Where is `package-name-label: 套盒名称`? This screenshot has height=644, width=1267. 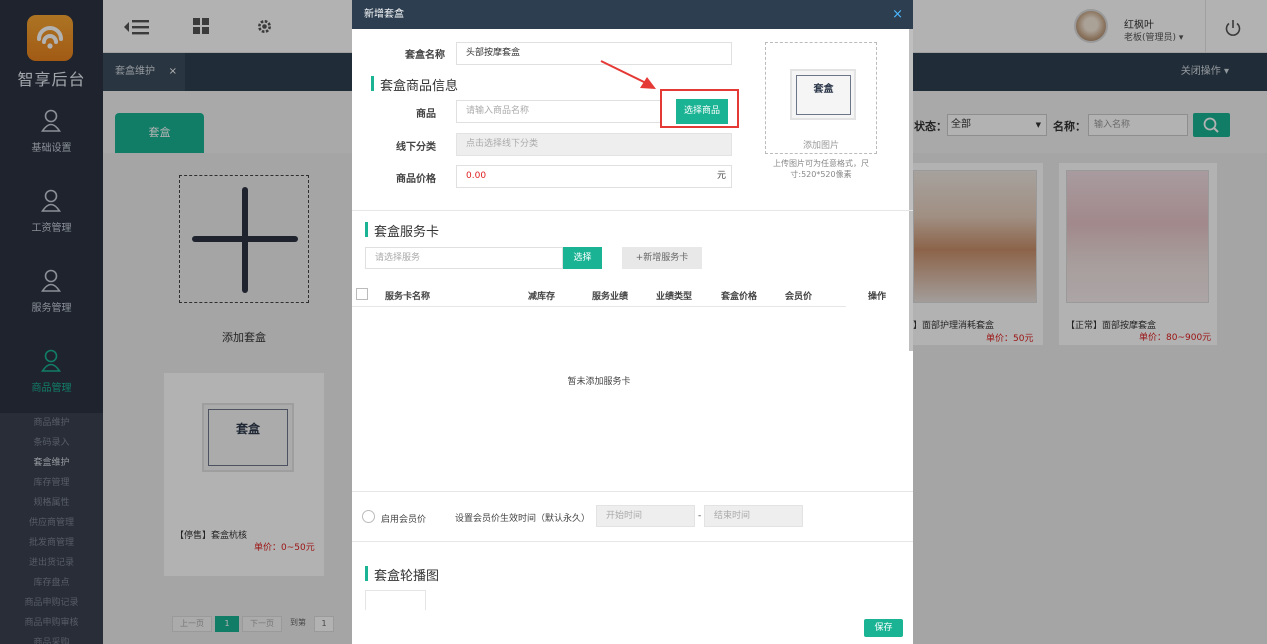
package-name-label: 套盒名称 is located at coordinates (425, 55).